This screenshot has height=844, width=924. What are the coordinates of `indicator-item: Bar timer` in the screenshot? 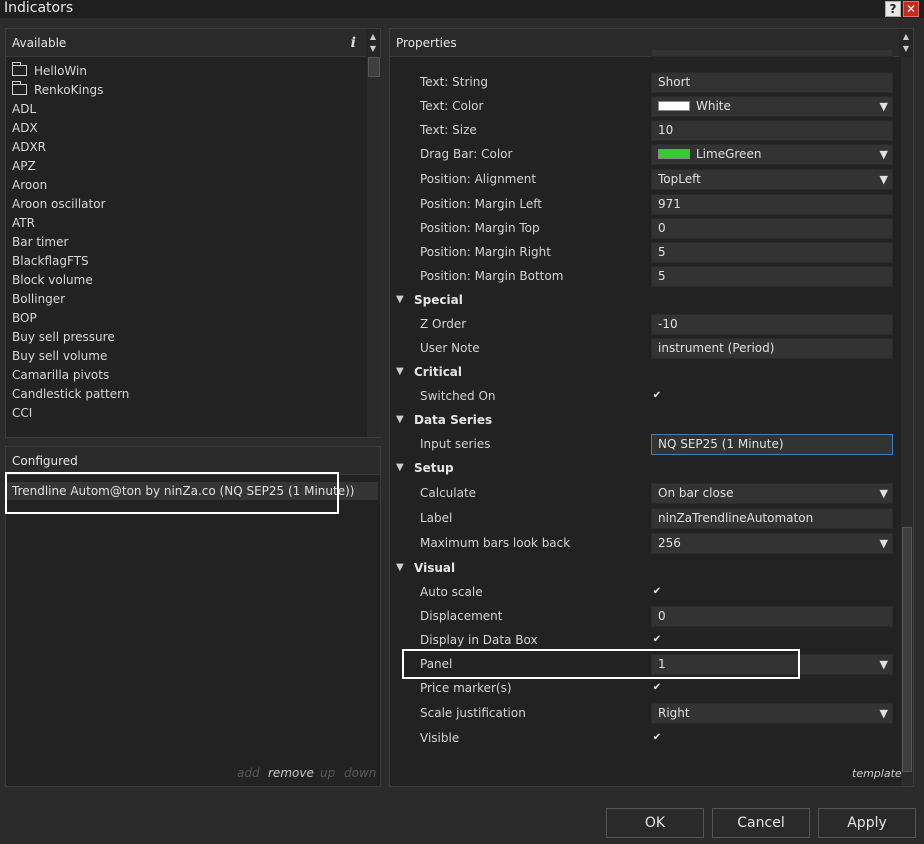 It's located at (189, 242).